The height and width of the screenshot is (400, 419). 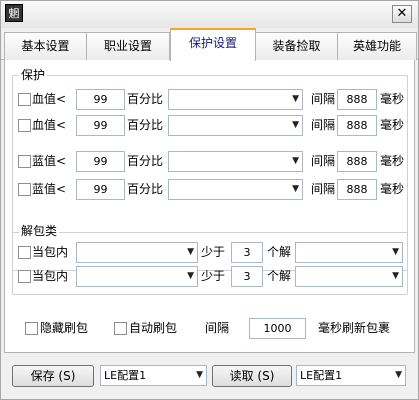 I want to click on unpack-target-select-1: ▼, so click(x=349, y=252).